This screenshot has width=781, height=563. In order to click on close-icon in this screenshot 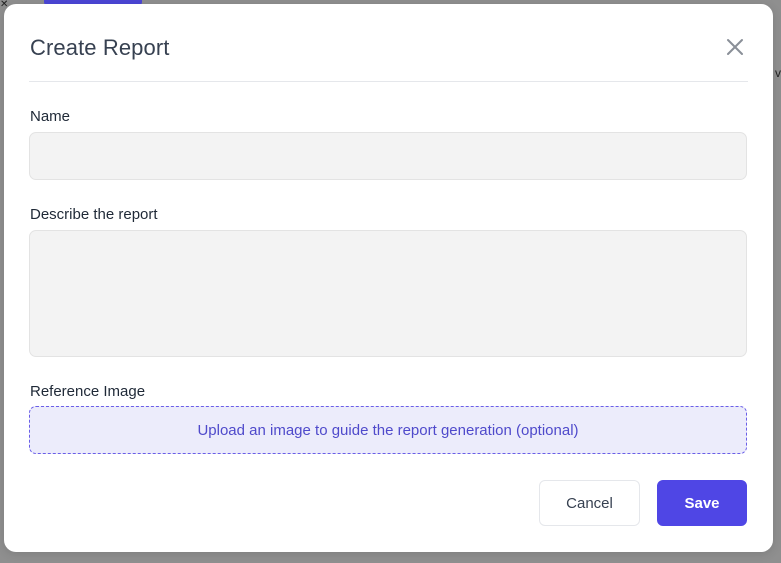, I will do `click(735, 47)`.